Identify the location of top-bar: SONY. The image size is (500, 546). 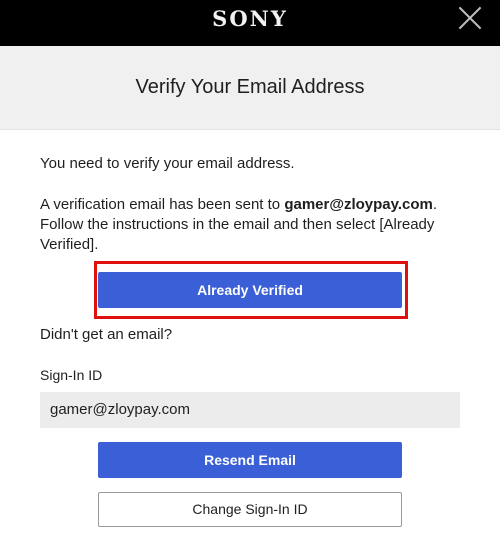
(250, 23).